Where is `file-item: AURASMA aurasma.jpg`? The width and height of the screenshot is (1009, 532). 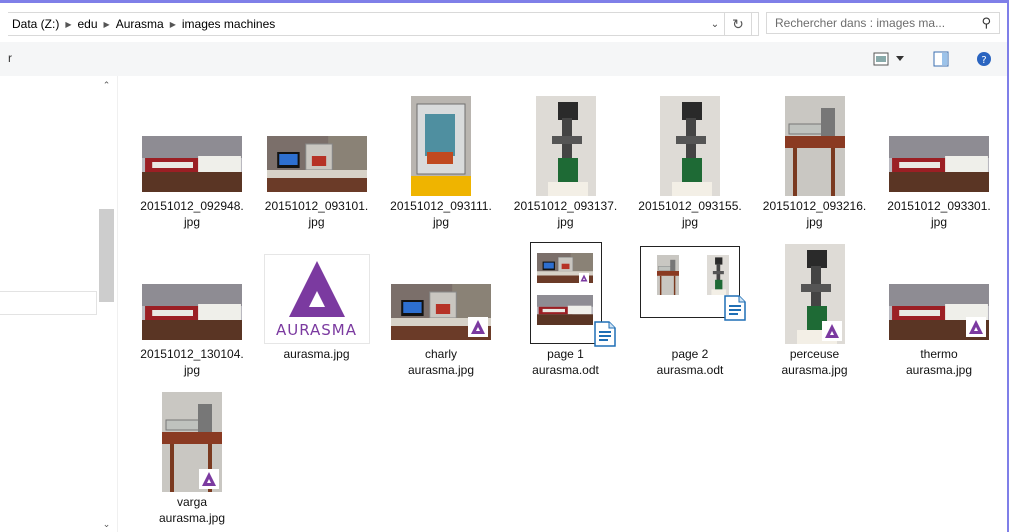 file-item: AURASMA aurasma.jpg is located at coordinates (317, 307).